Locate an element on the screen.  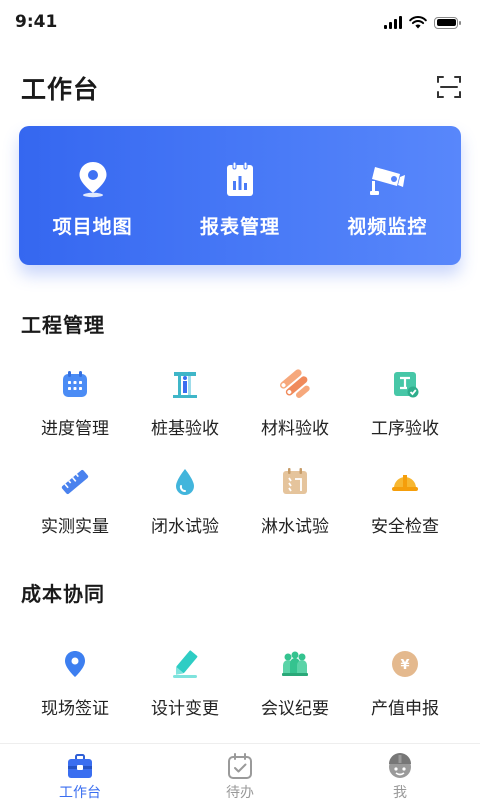
shower-icon is located at coordinates (295, 482).